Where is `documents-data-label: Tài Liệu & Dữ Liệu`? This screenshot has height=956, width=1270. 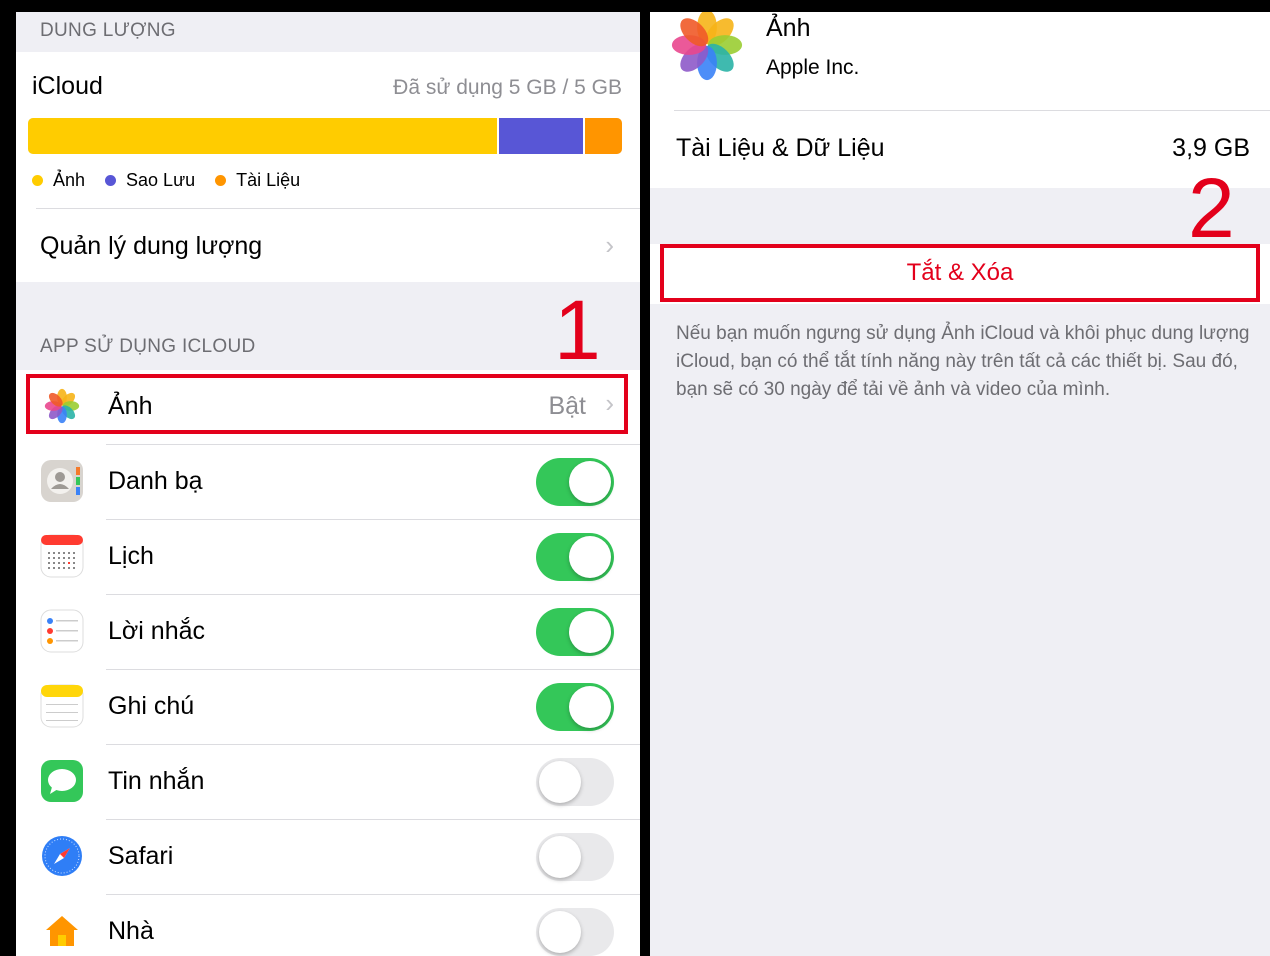
documents-data-label: Tài Liệu & Dữ Liệu is located at coordinates (780, 148).